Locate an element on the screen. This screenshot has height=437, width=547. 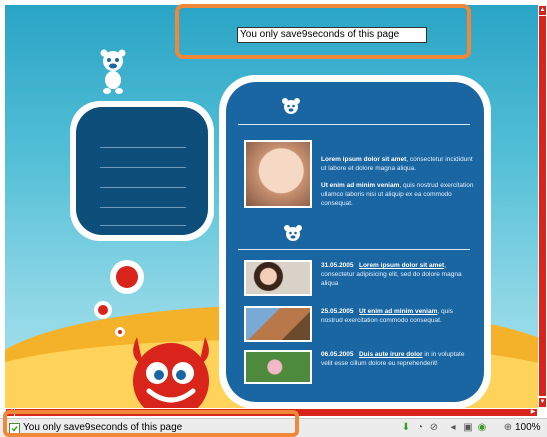
thought-bubble-large-fill is located at coordinates (127, 277).